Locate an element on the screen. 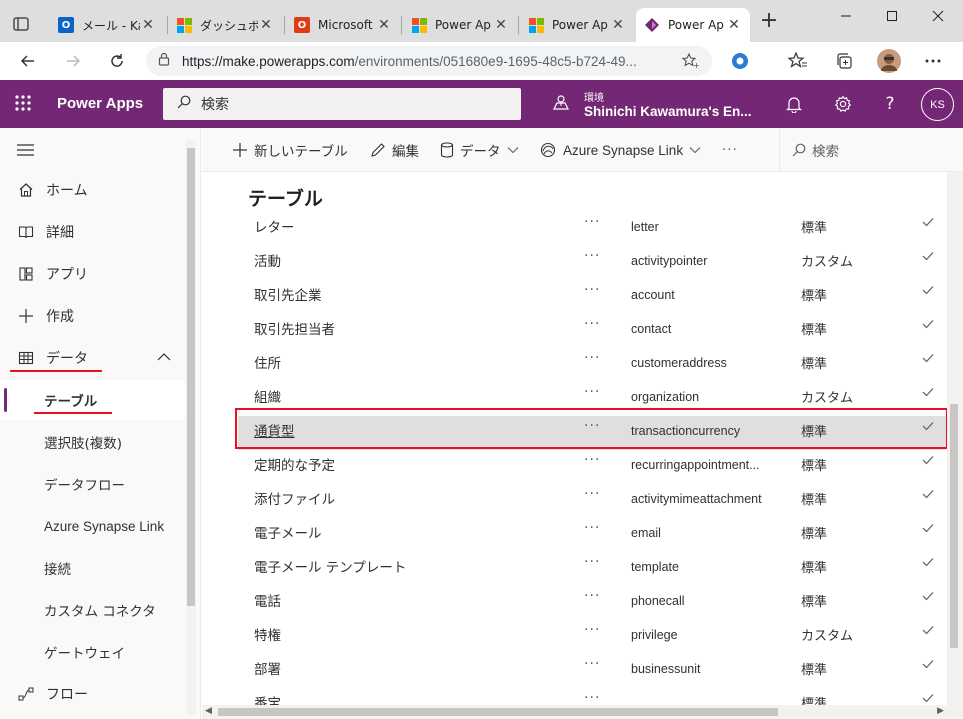 This screenshot has height=719, width=963. scroll-right-arrow-icon: ▶ is located at coordinates (940, 711).